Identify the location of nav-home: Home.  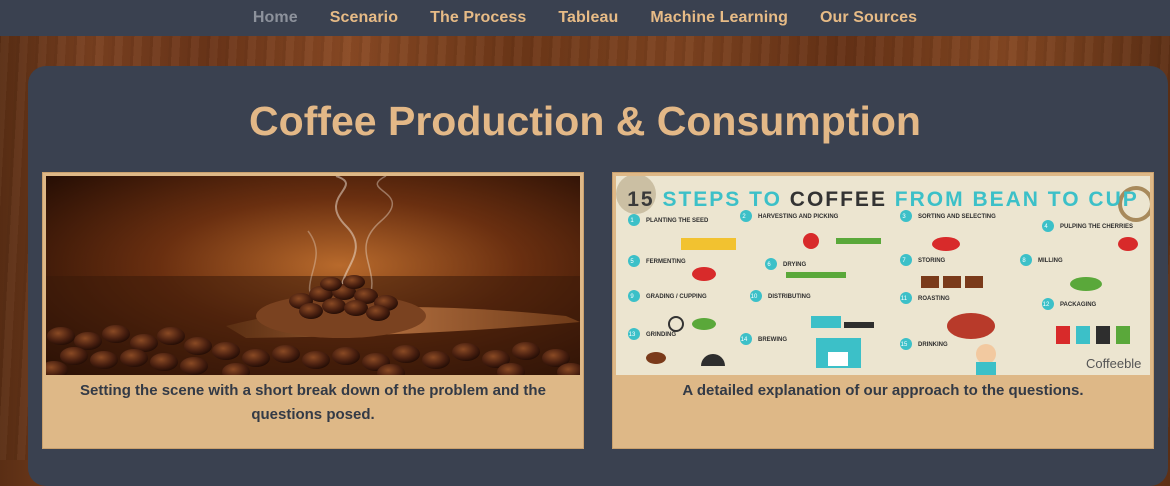
(275, 18).